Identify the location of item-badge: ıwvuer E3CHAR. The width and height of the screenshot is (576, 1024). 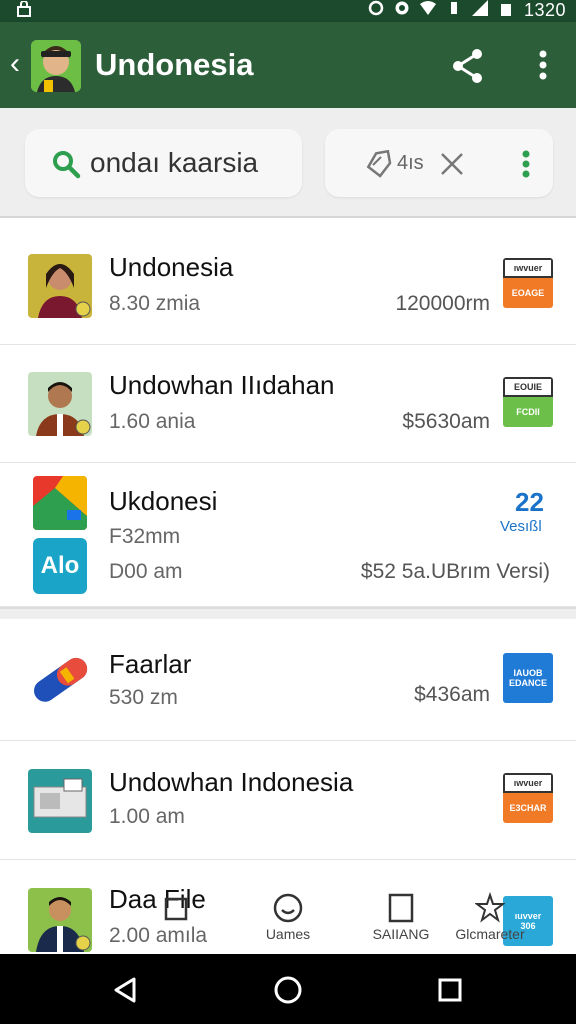
(528, 798).